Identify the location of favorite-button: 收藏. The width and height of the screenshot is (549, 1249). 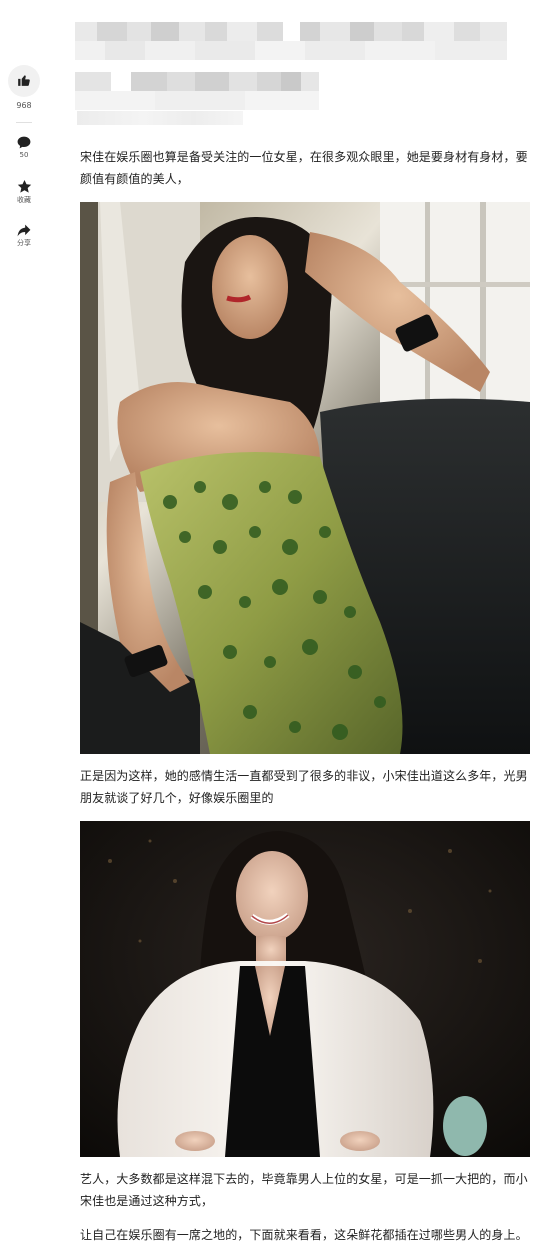
(24, 192).